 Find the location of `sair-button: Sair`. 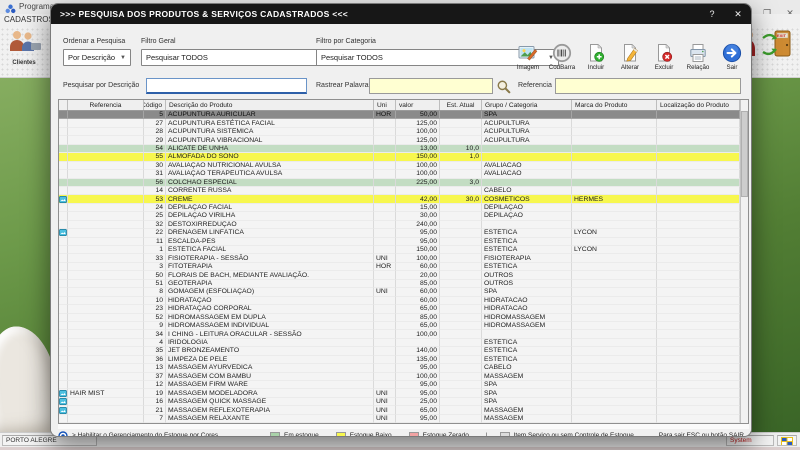

sair-button: Sair is located at coordinates (732, 57).